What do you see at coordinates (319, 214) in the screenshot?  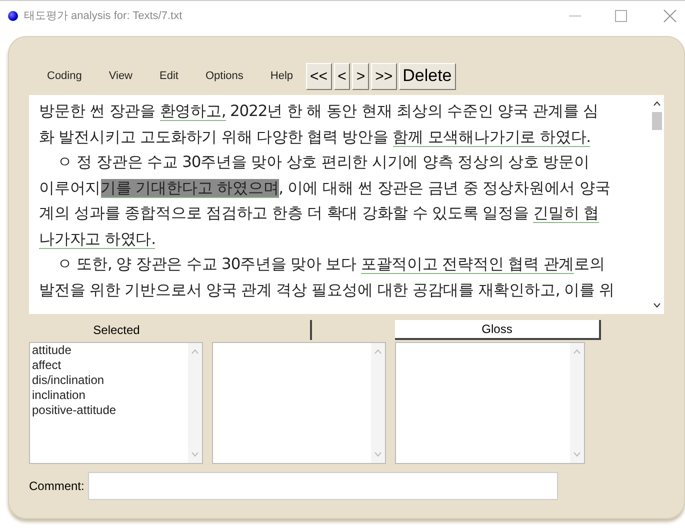 I see `text-line: 계의 성과를 종합적으로 점검하고 한층 더 확대 강화할 수 있도록 일정을 긴밀히 협` at bounding box center [319, 214].